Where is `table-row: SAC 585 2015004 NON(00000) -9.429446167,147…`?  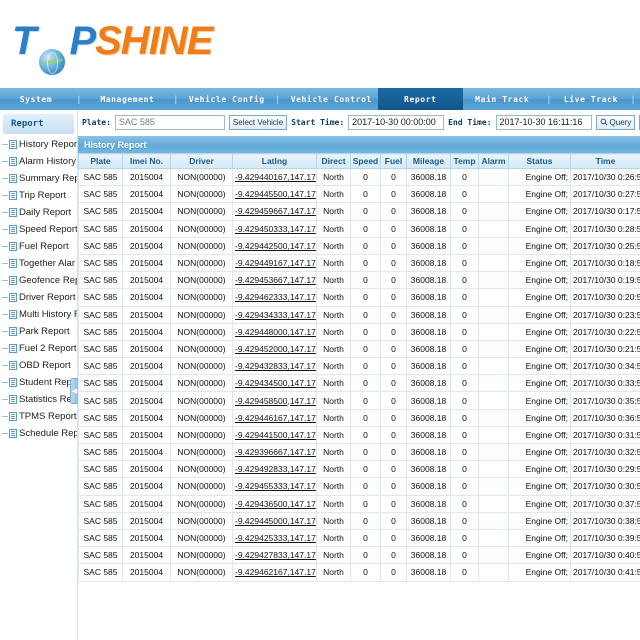 table-row: SAC 585 2015004 NON(00000) -9.429446167,147… is located at coordinates (359, 417).